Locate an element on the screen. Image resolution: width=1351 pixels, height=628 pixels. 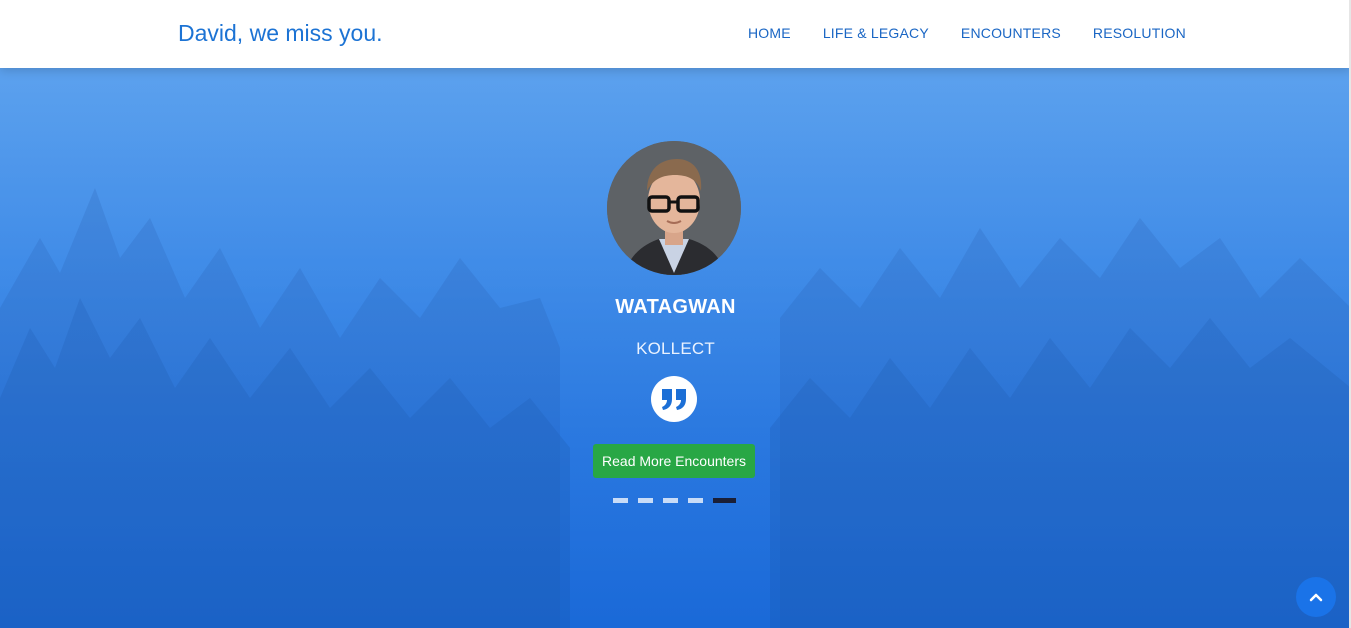
nav-link-home: HOME is located at coordinates (769, 33).